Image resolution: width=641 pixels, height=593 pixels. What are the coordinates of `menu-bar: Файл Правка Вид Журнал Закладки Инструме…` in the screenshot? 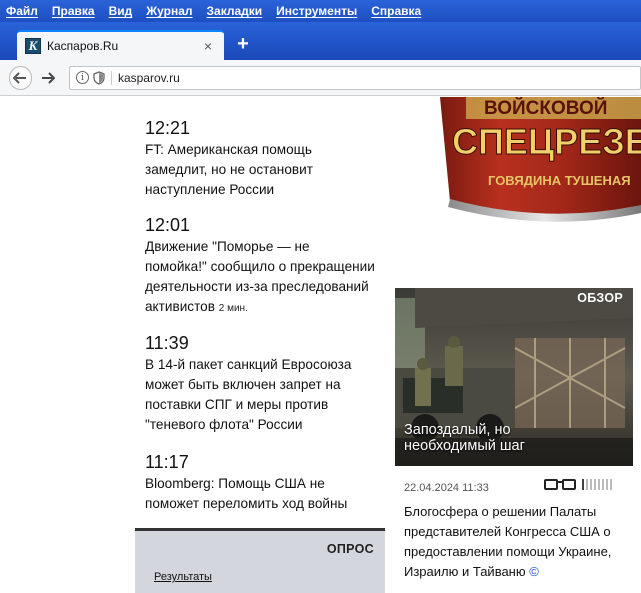 It's located at (320, 11).